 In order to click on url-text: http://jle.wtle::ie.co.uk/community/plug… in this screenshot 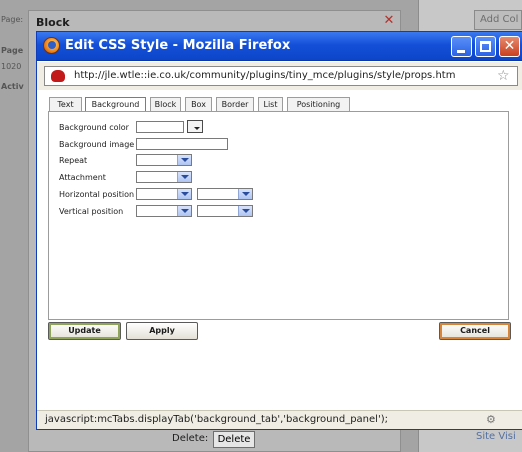, I will do `click(264, 75)`.